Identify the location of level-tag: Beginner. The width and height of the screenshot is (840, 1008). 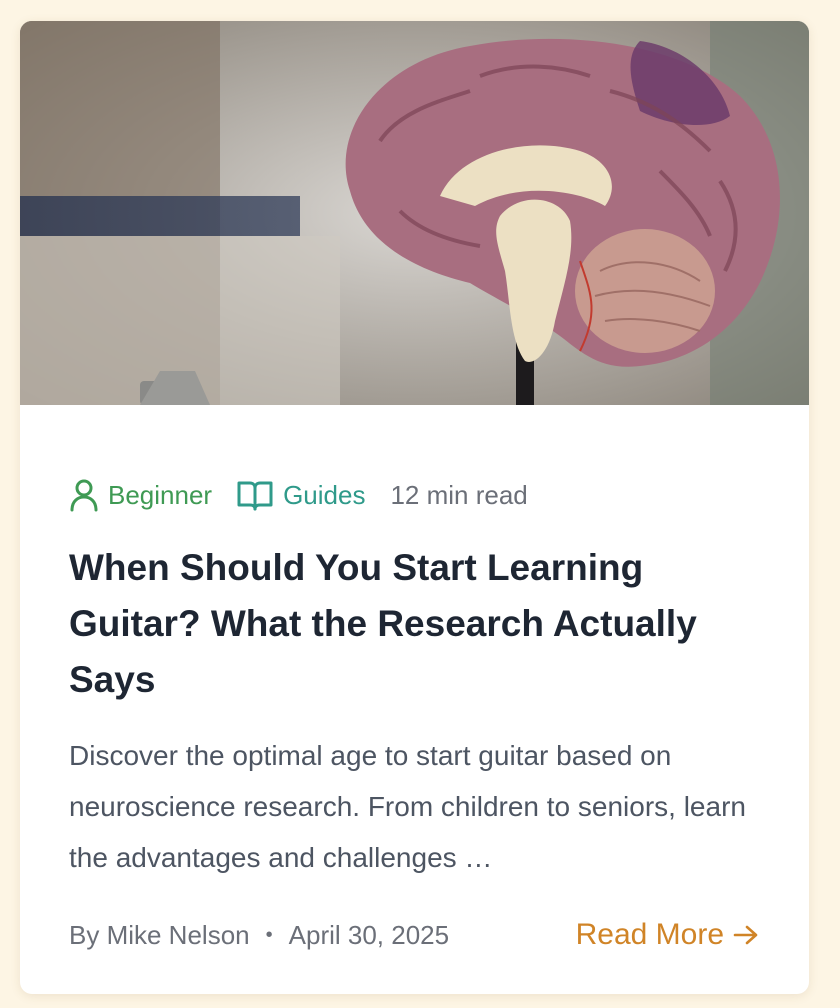
(140, 495).